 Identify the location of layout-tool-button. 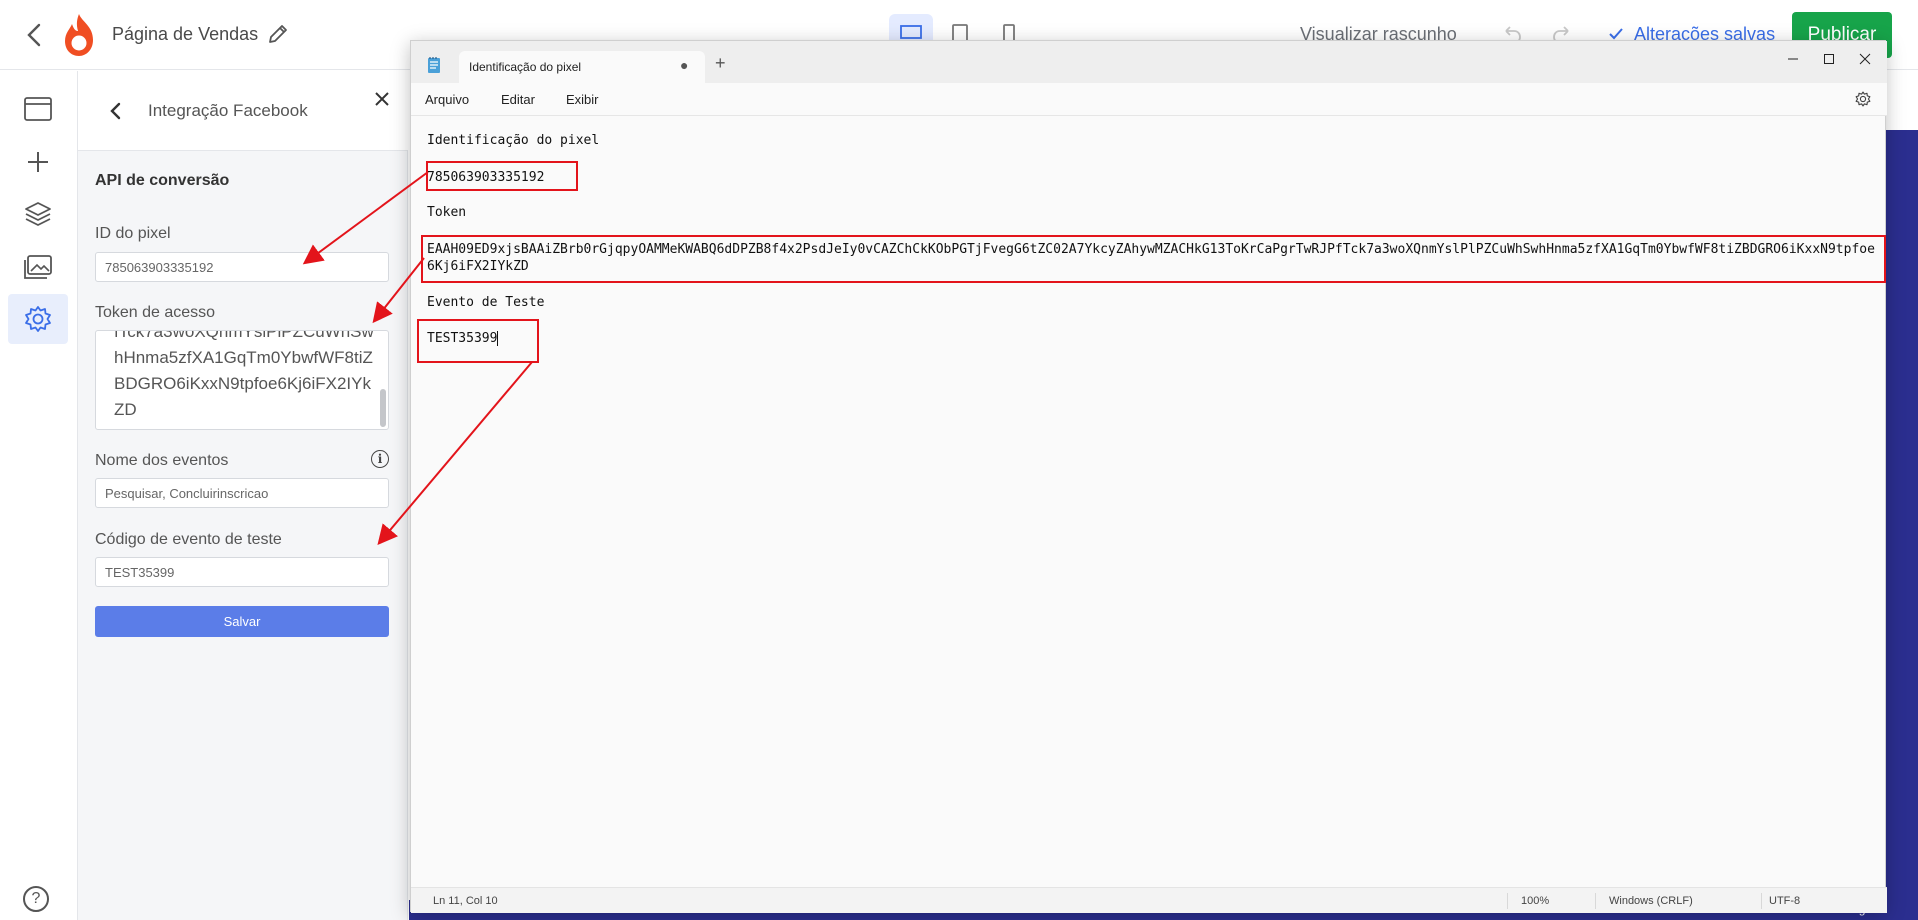
(38, 109).